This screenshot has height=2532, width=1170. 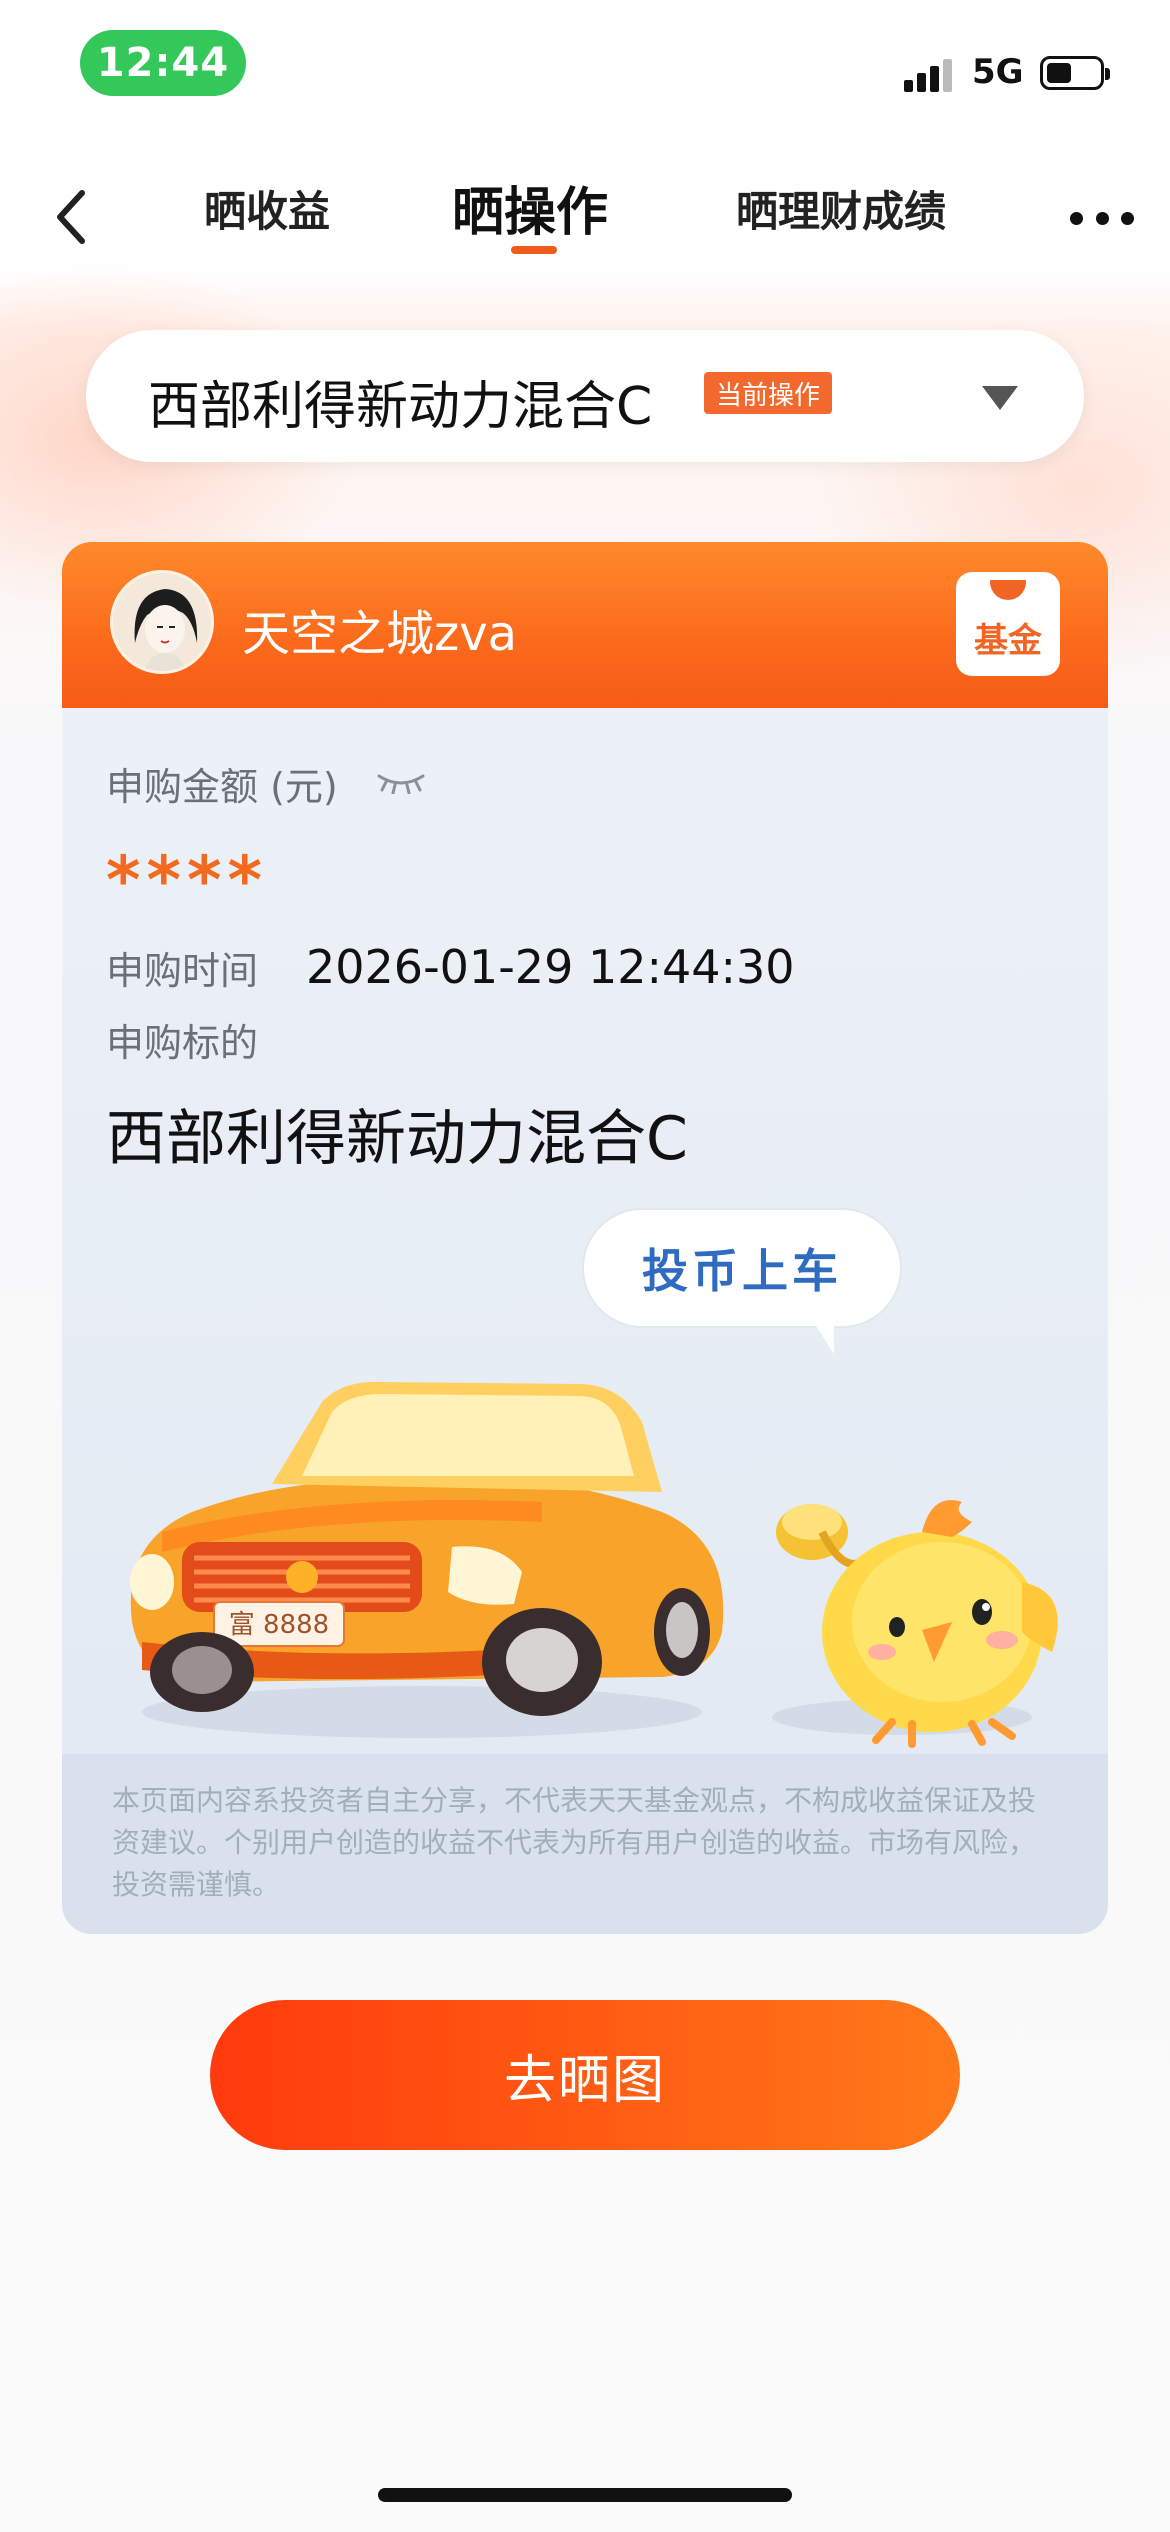 What do you see at coordinates (1102, 218) in the screenshot?
I see `more-icon` at bounding box center [1102, 218].